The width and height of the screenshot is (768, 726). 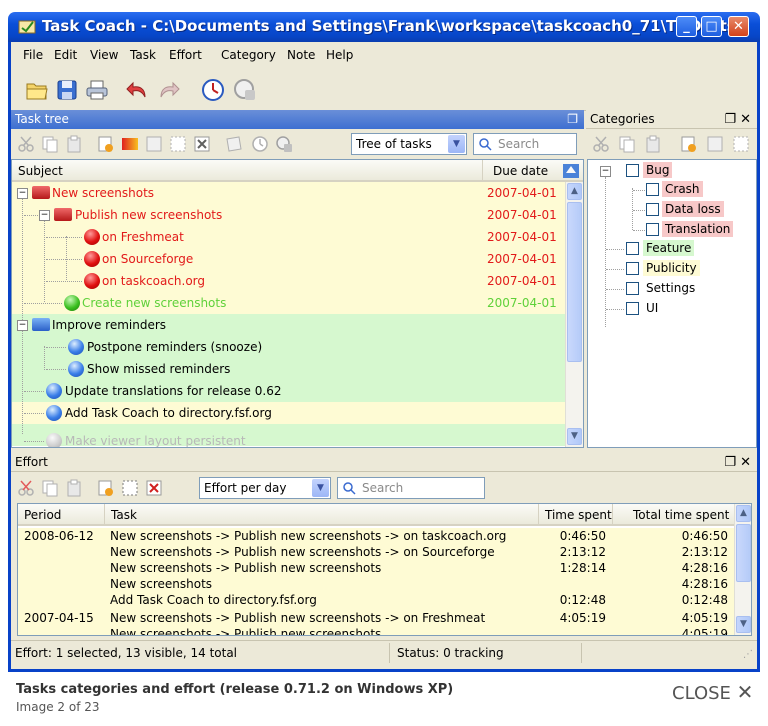 What do you see at coordinates (288, 193) in the screenshot?
I see `task-row: − New screenshots 2007-04-01` at bounding box center [288, 193].